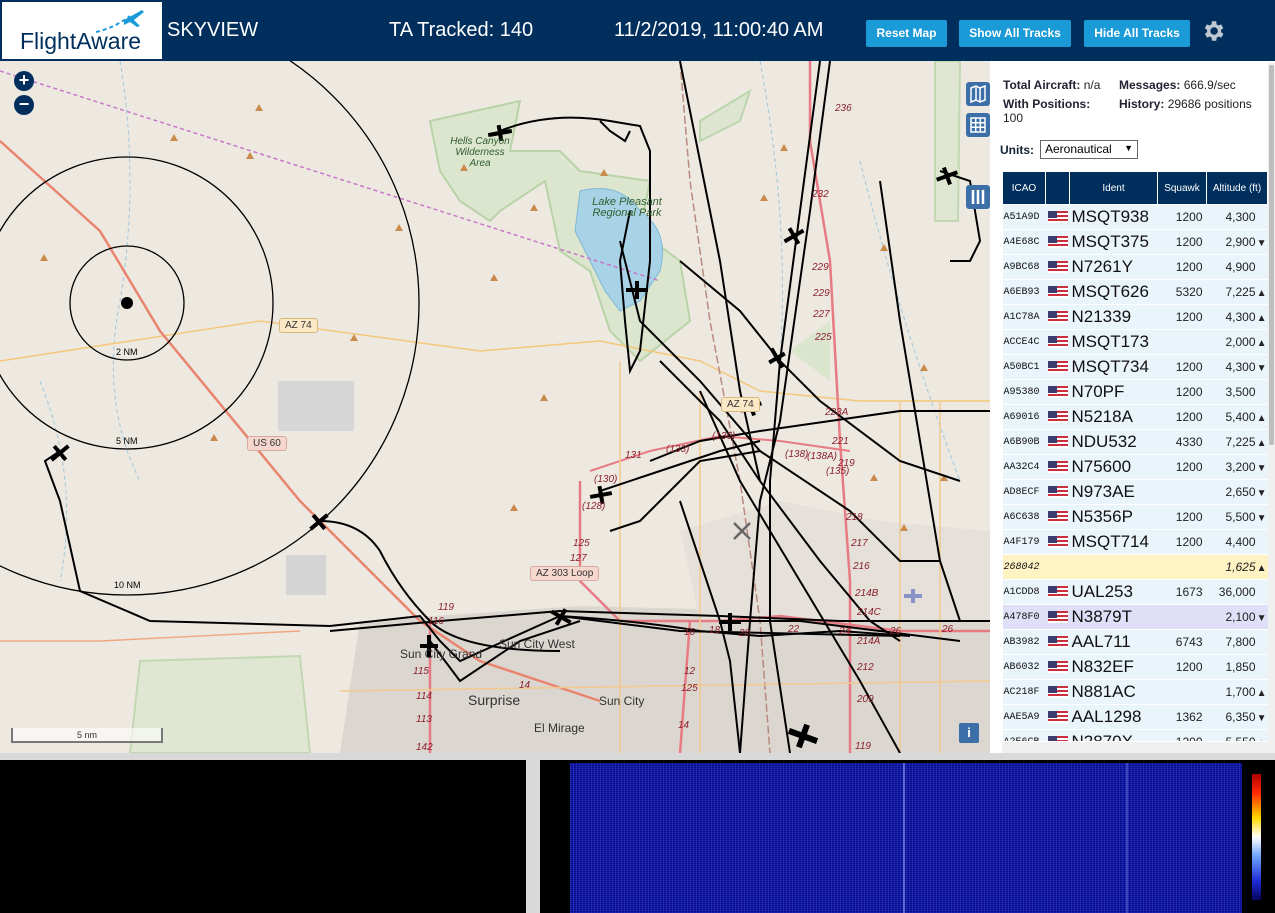 The image size is (1275, 913). I want to click on table-row: ACCE4C MSQT173 2,000▲, so click(1135, 342).